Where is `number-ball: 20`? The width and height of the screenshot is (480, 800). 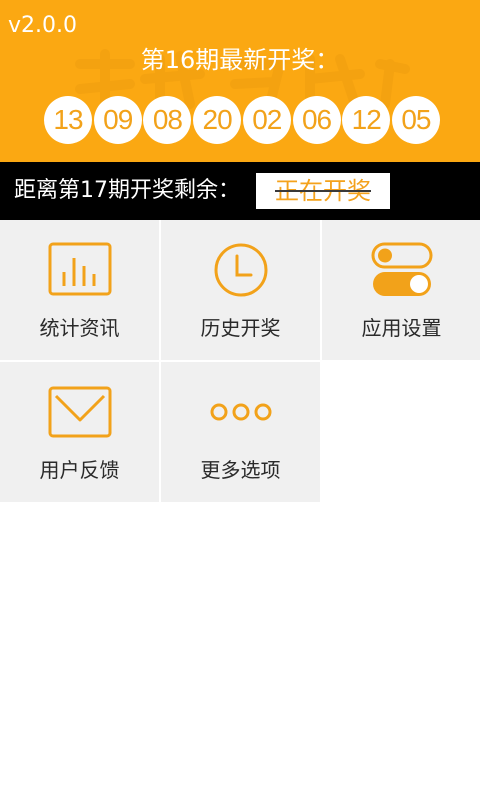 number-ball: 20 is located at coordinates (217, 120).